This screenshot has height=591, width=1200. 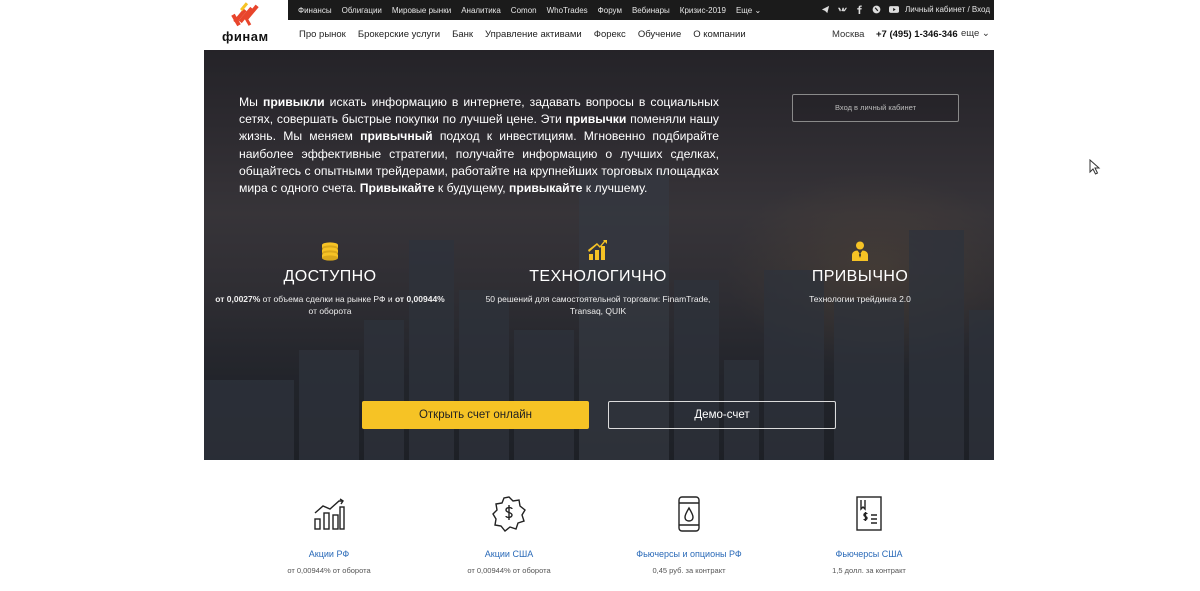 What do you see at coordinates (546, 188) in the screenshot?
I see `hero-intro-segment: привыкайте` at bounding box center [546, 188].